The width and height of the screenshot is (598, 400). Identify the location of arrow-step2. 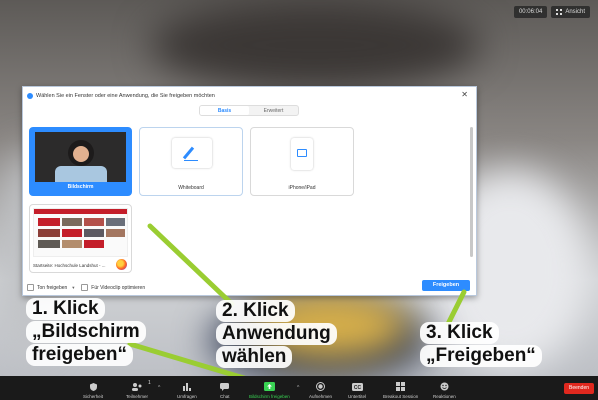
(191, 265).